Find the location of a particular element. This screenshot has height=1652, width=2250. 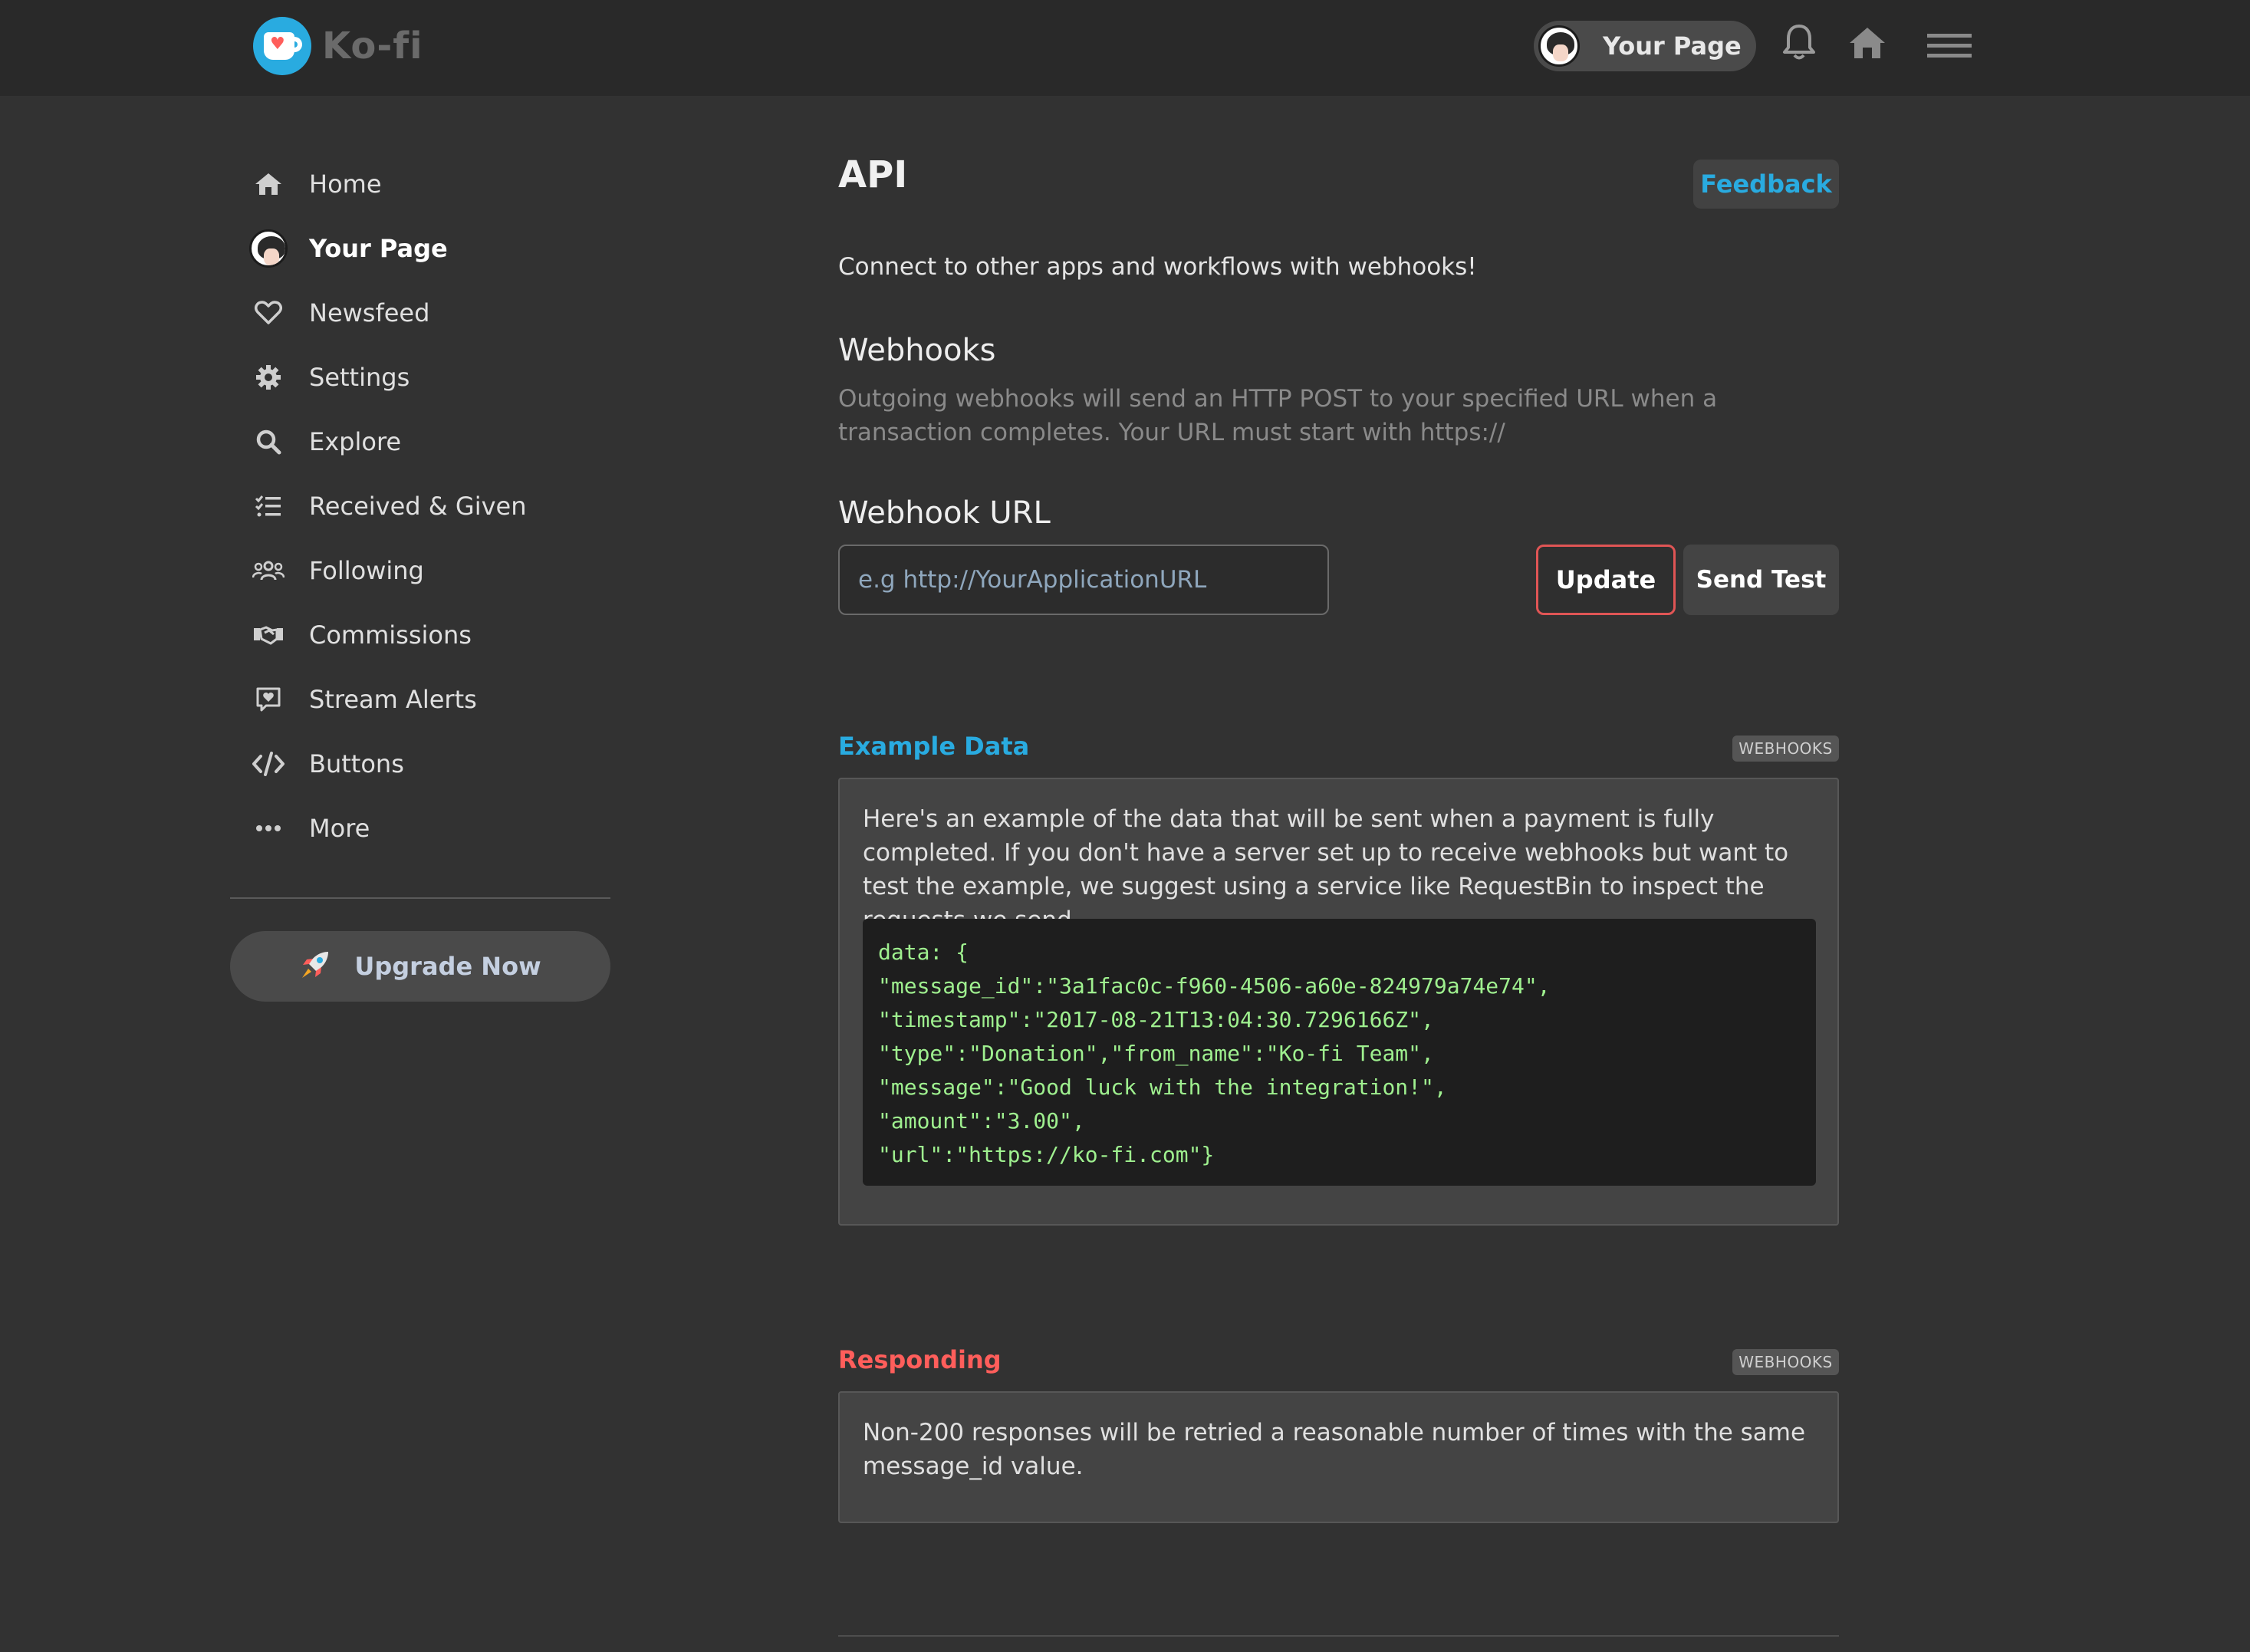

update-button: Update is located at coordinates (1606, 580).